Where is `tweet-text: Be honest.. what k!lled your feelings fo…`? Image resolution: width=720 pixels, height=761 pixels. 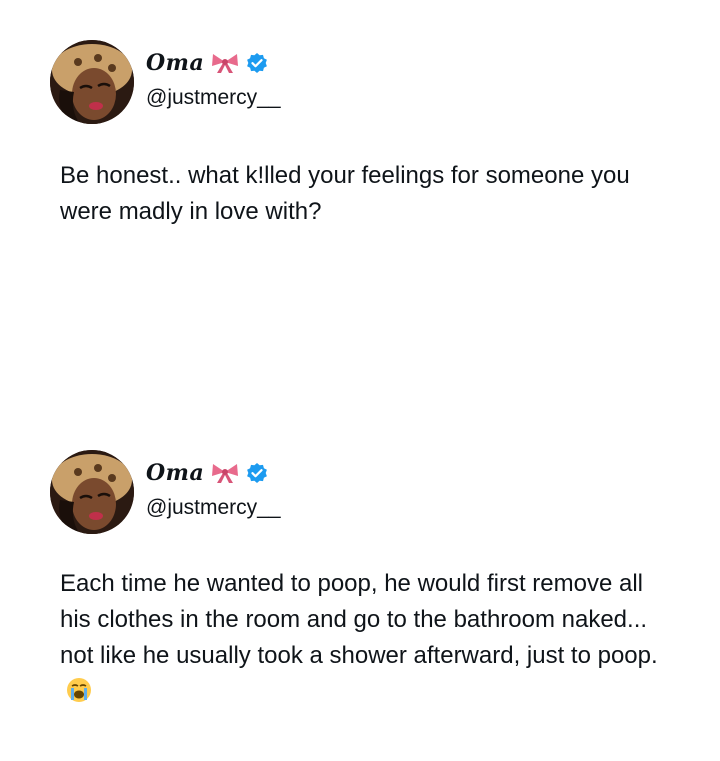
tweet-text: Be honest.. what k!lled your feelings fo… is located at coordinates (345, 193).